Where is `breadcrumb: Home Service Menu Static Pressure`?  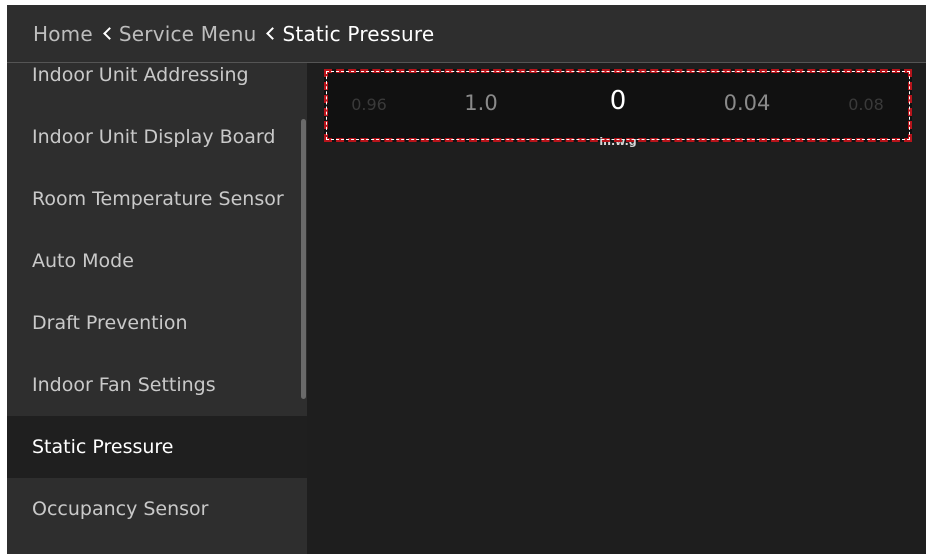
breadcrumb: Home Service Menu Static Pressure is located at coordinates (466, 33).